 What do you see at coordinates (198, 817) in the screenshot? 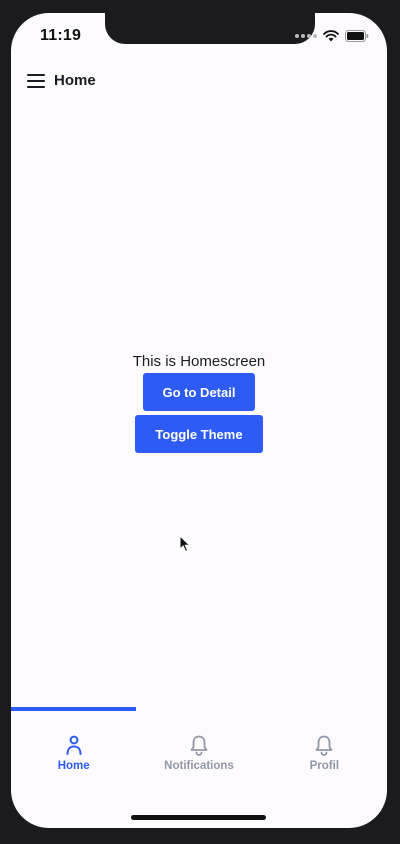
I see `home-indicator` at bounding box center [198, 817].